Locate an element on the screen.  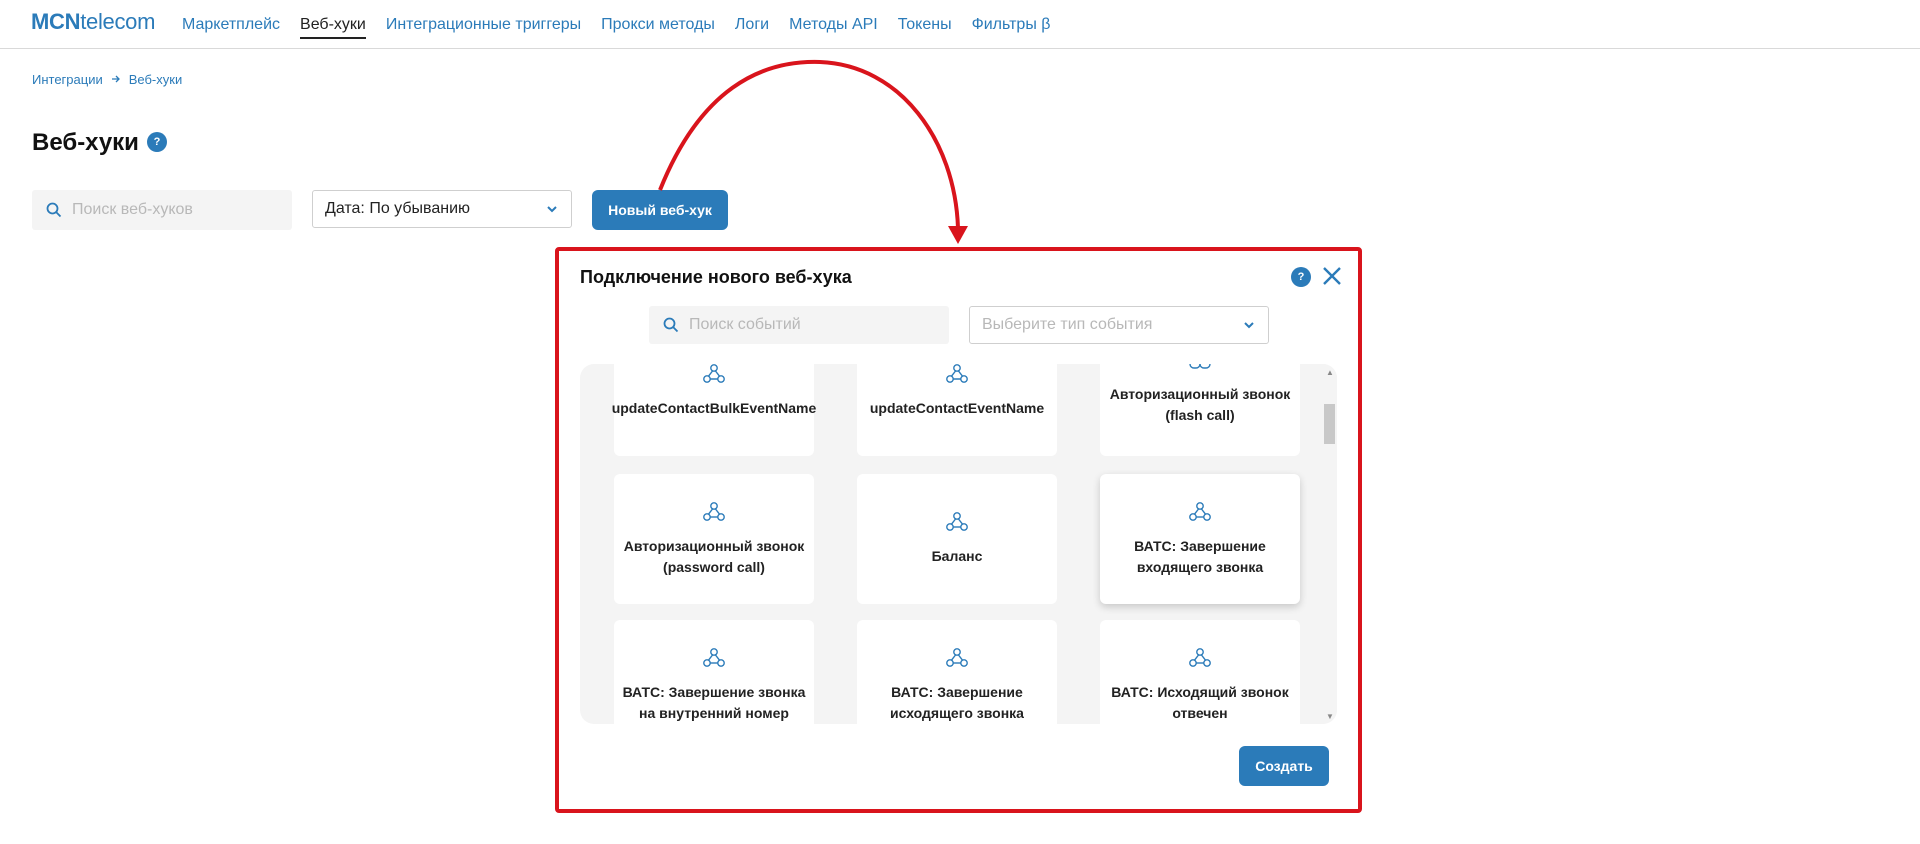
new-webhook-button: Новый веб-хук is located at coordinates (660, 210).